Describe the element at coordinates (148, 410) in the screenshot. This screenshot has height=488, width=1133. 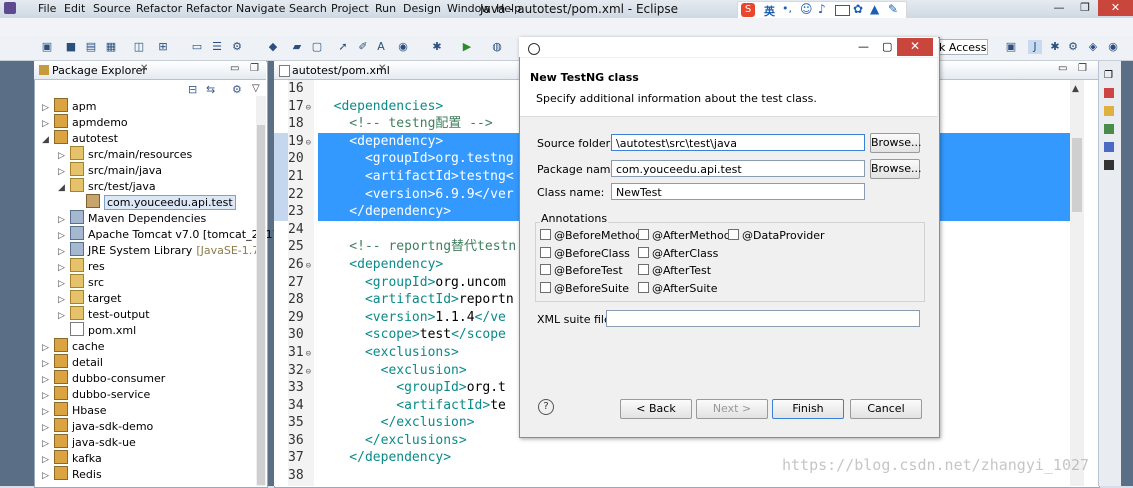
I see `tree-item: ▷ Hbase` at that location.